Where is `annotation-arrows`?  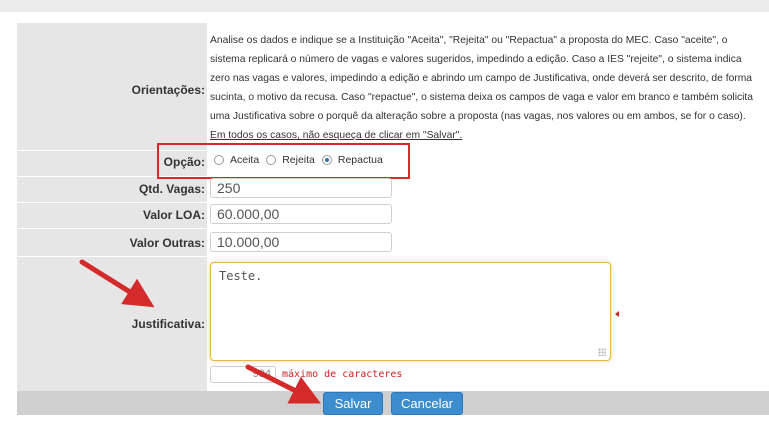
annotation-arrows is located at coordinates (200, 331).